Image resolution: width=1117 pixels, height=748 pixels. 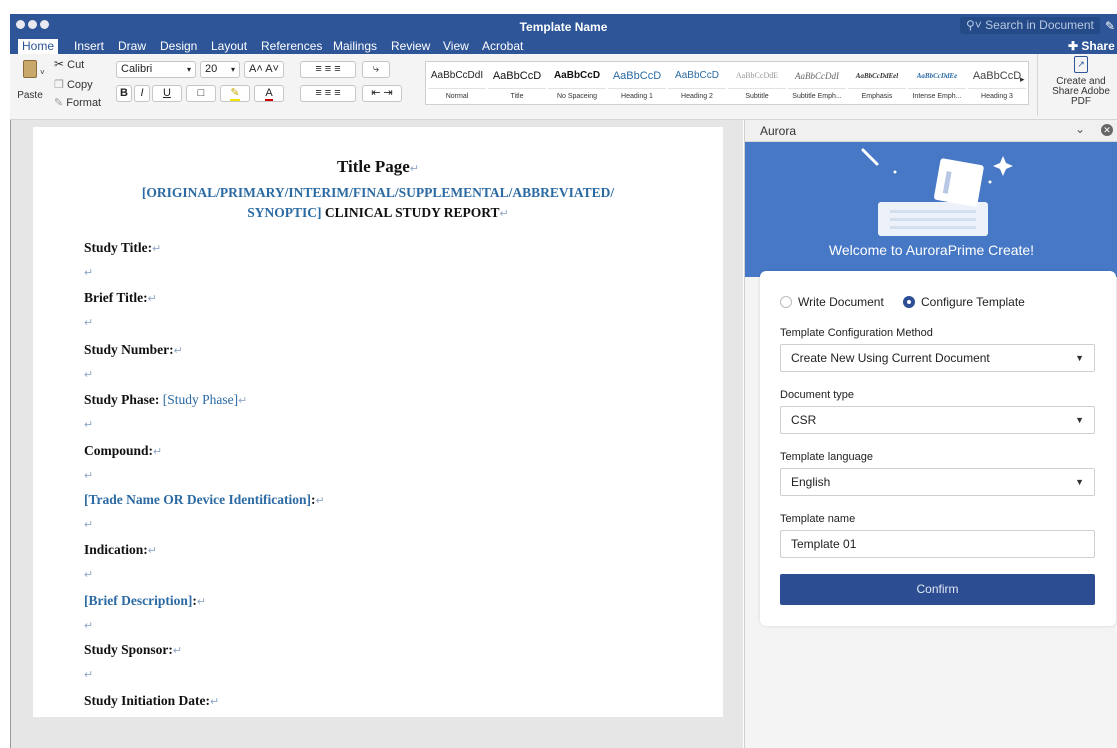 I want to click on style-subtitle: AaBbCcDdE Subtitle, so click(x=757, y=83).